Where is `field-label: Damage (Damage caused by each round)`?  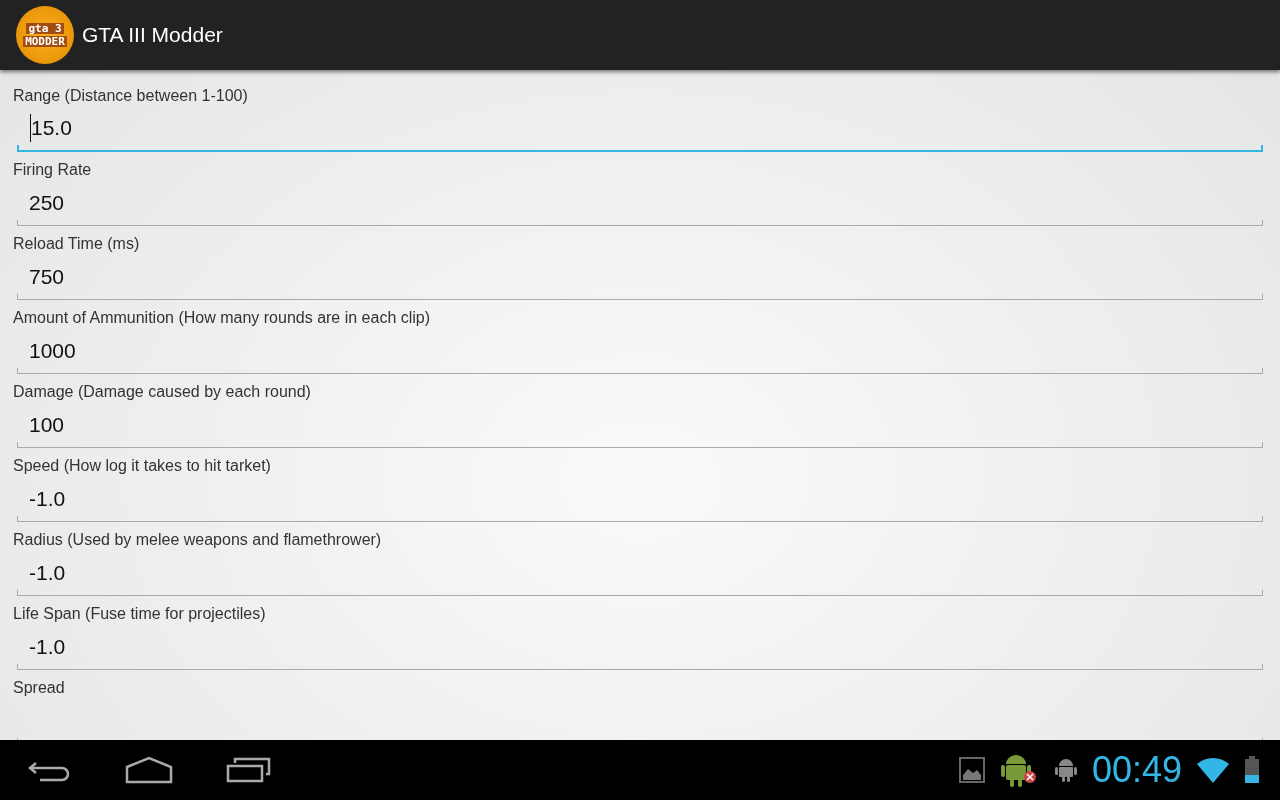 field-label: Damage (Damage caused by each round) is located at coordinates (162, 392).